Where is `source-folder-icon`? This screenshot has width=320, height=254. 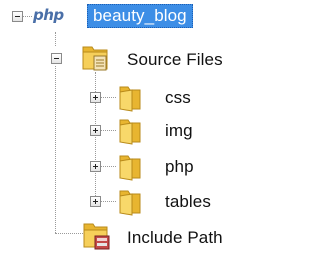 source-folder-icon is located at coordinates (95, 58).